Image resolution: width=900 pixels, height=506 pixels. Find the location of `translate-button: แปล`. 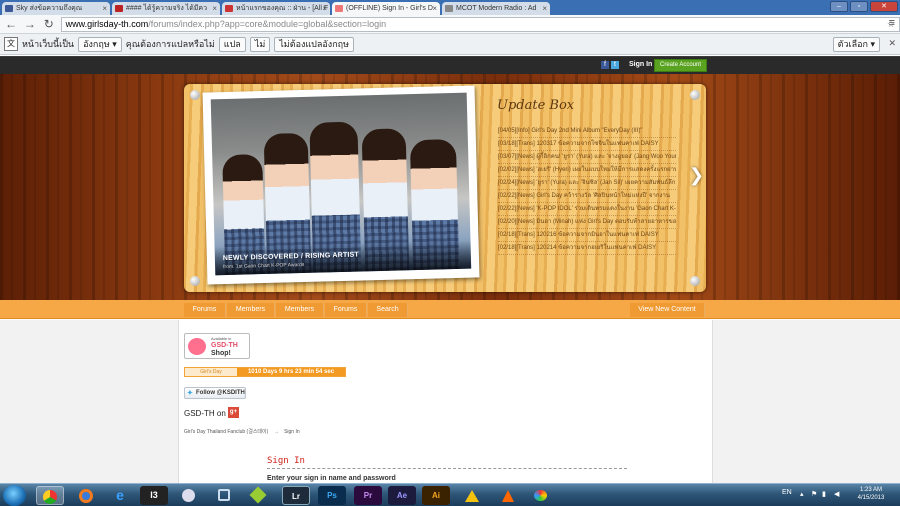

translate-button: แปล is located at coordinates (232, 44).